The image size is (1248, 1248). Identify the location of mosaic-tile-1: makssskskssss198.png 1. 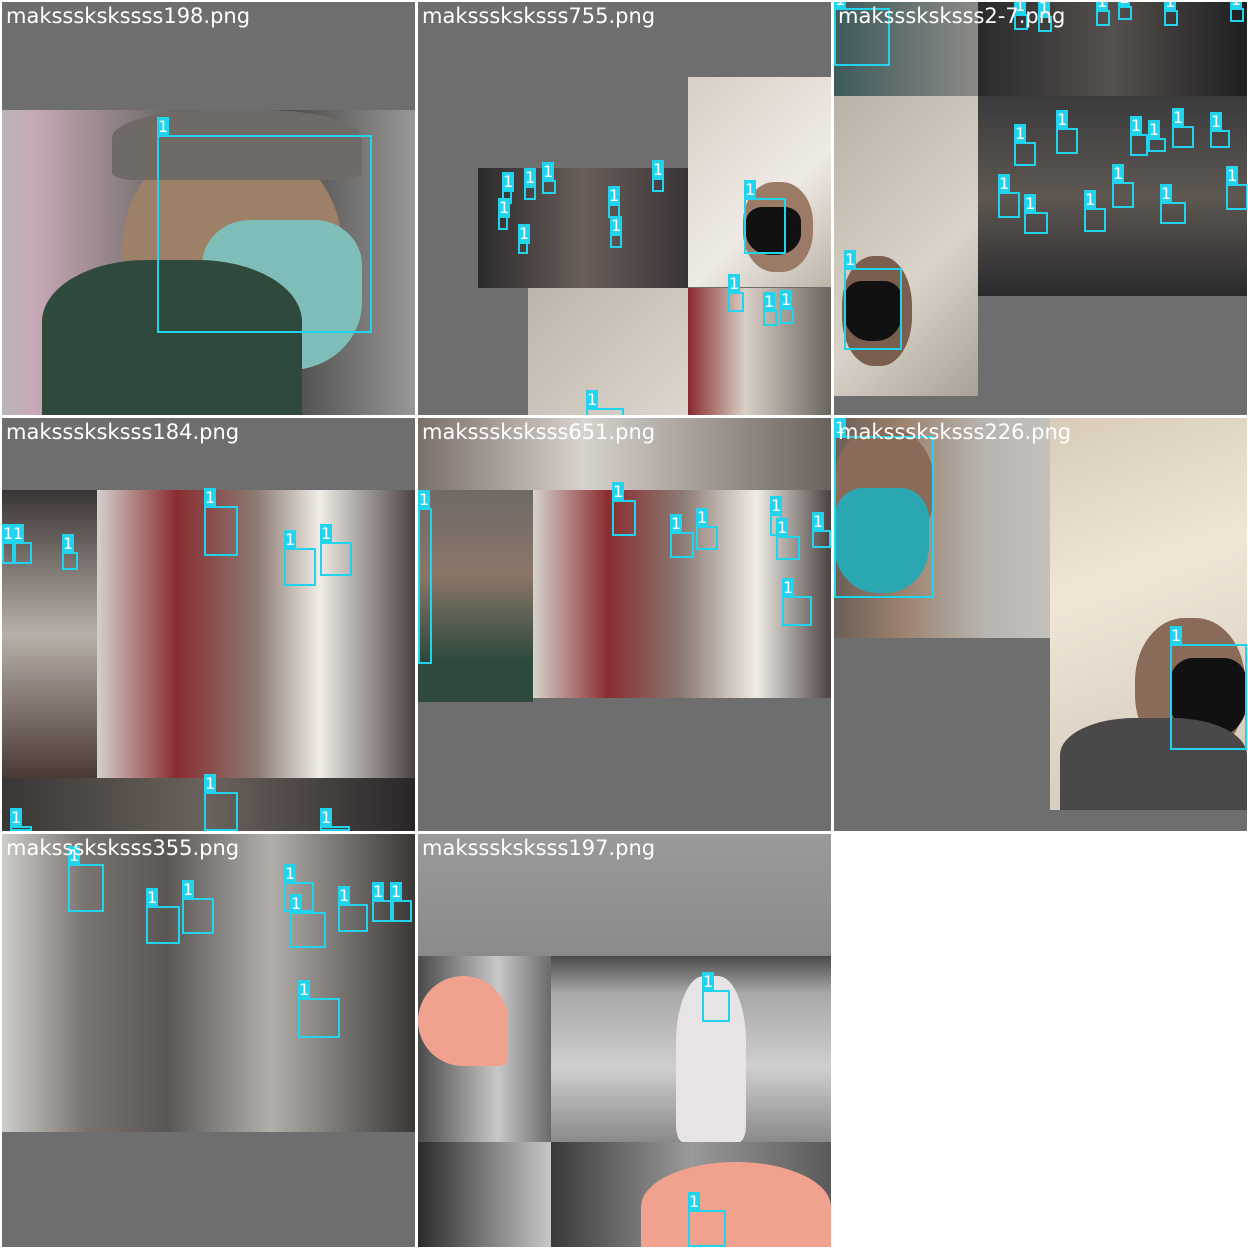
(208, 208).